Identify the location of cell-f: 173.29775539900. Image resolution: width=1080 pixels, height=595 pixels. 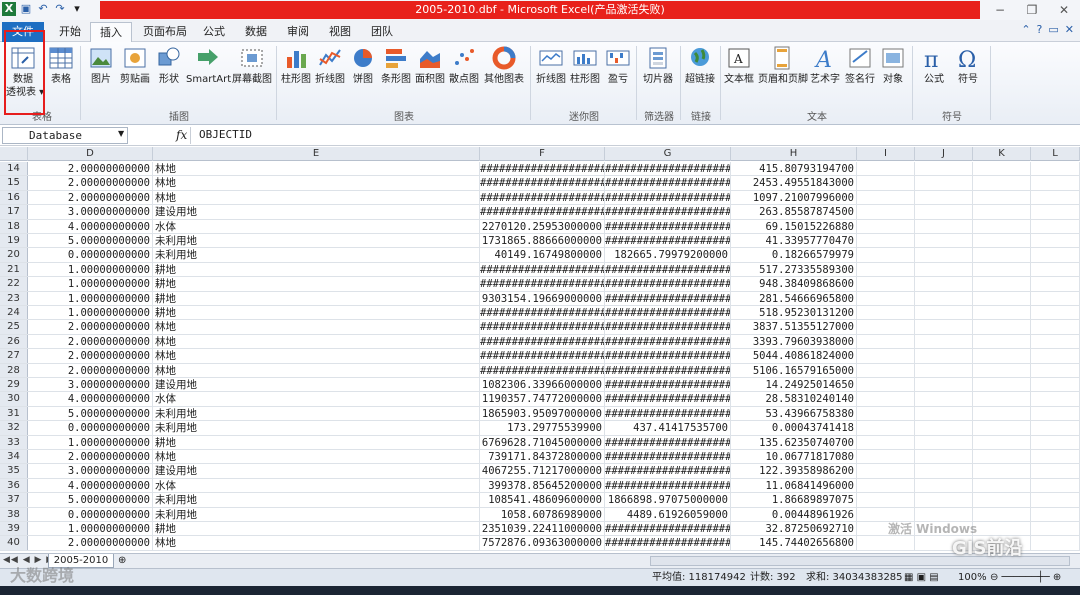
(542, 428).